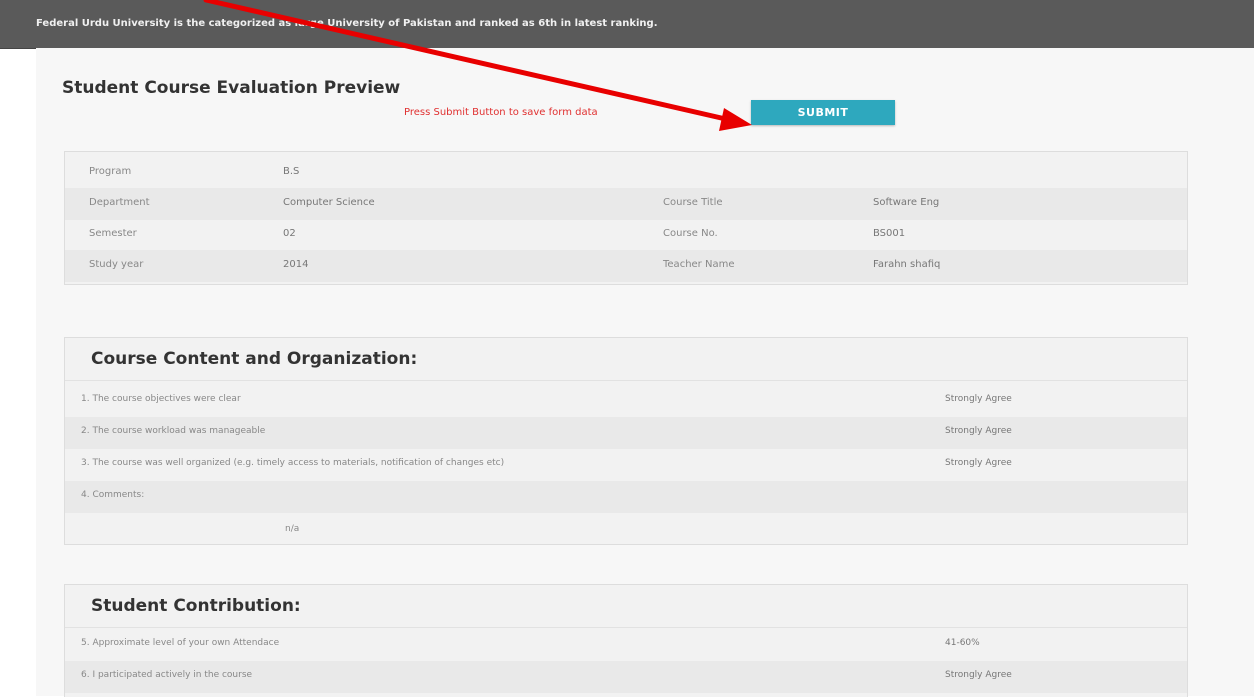 The image size is (1254, 697). What do you see at coordinates (823, 112) in the screenshot?
I see `submit-button: SUBMIT` at bounding box center [823, 112].